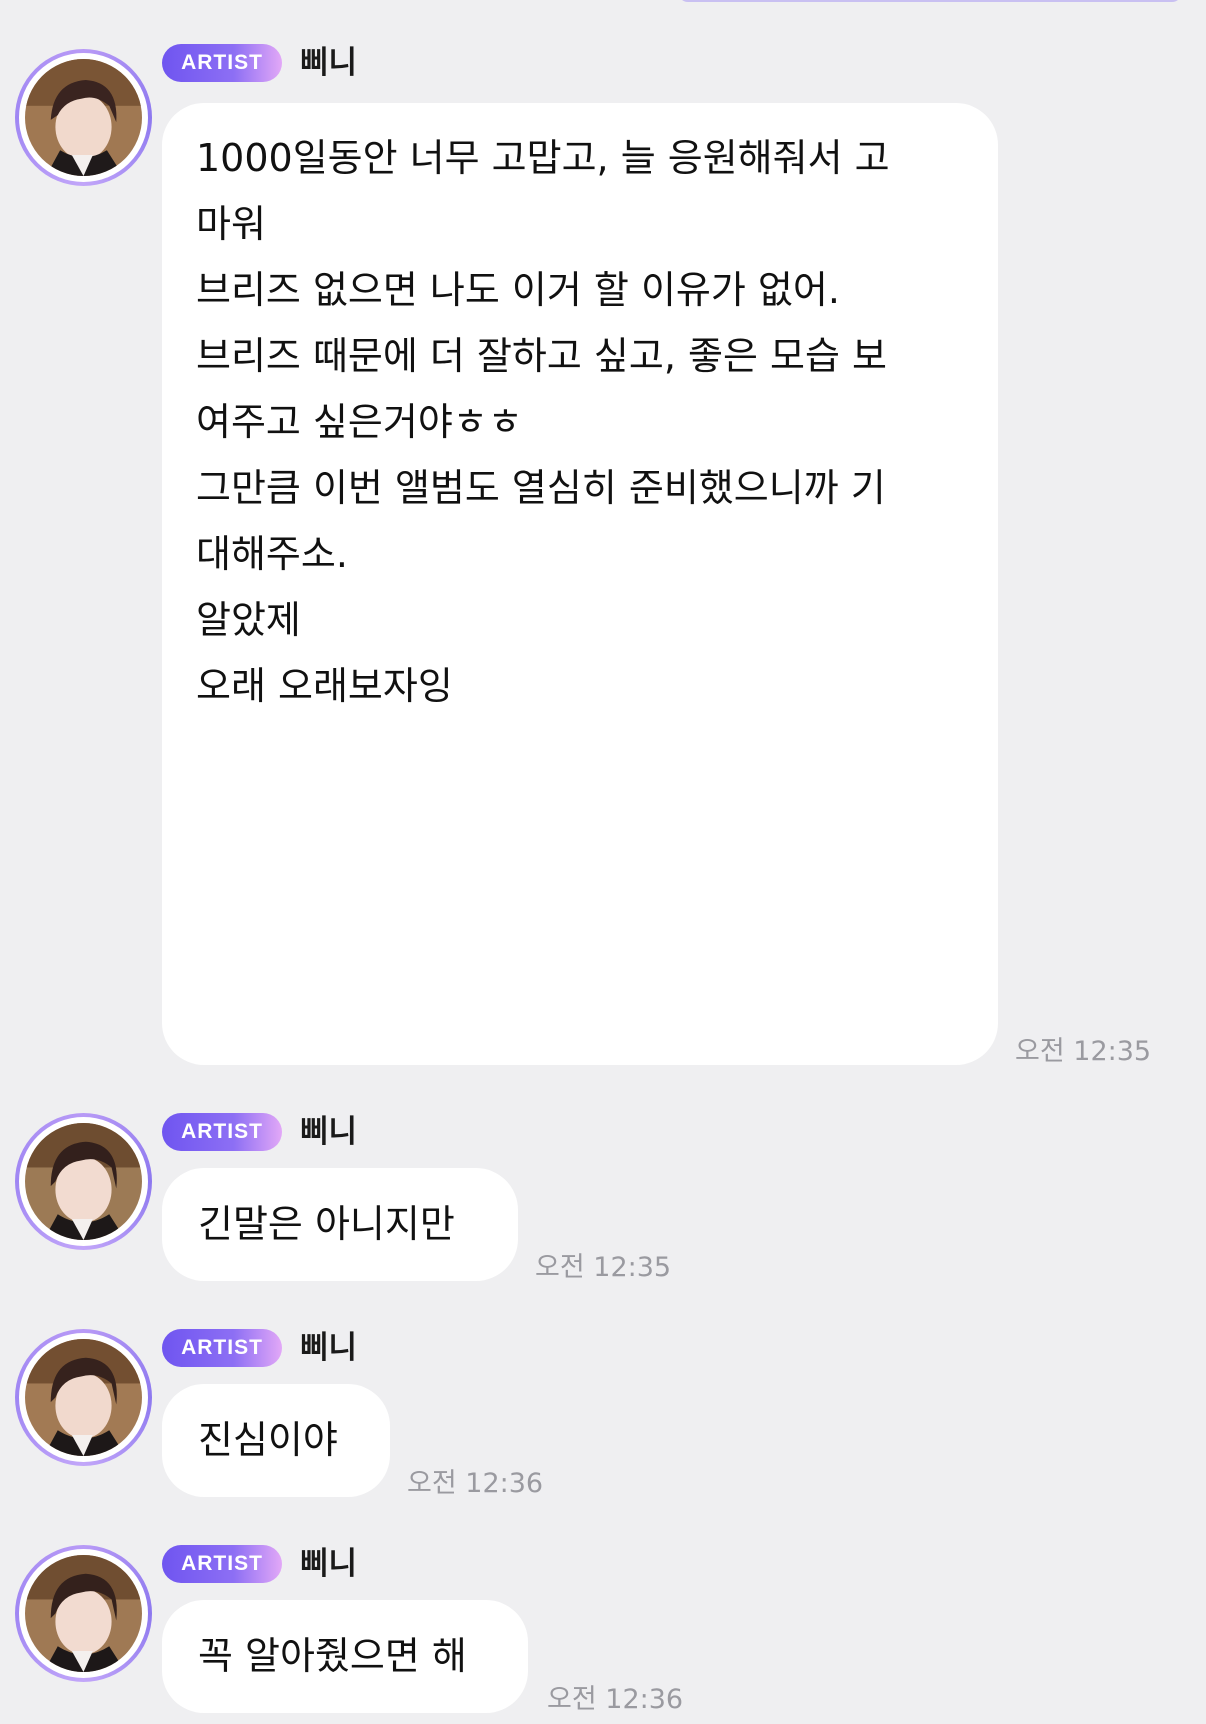  Describe the element at coordinates (324, 686) in the screenshot. I see `message-text-line: 오래 오래보자잉` at that location.